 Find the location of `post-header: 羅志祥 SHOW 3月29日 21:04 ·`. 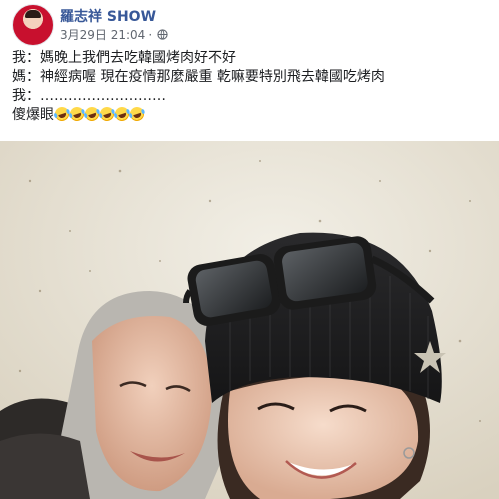

post-header: 羅志祥 SHOW 3月29日 21:04 · is located at coordinates (252, 25).